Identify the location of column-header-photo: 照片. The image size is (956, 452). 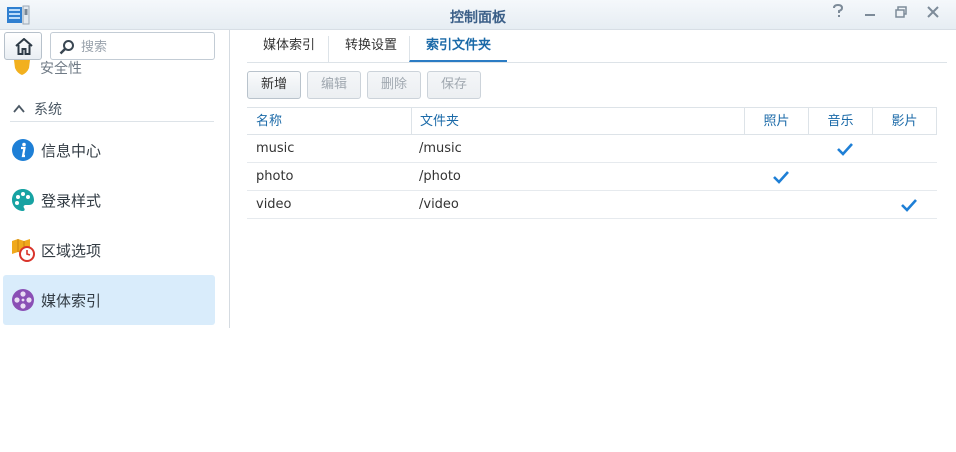
(776, 121).